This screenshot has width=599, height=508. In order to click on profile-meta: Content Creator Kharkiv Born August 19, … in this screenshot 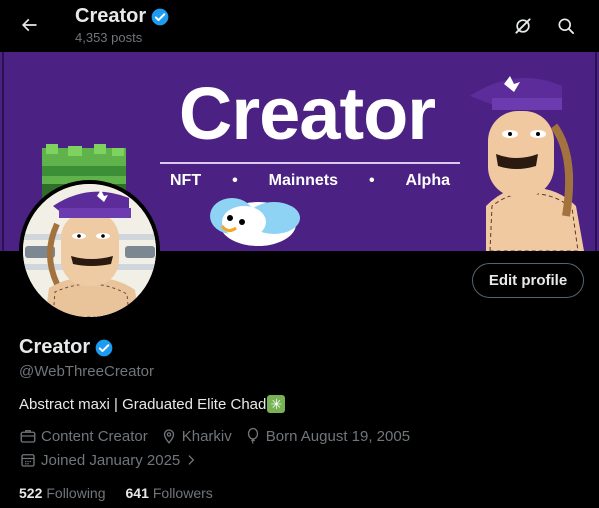, I will do `click(220, 436)`.